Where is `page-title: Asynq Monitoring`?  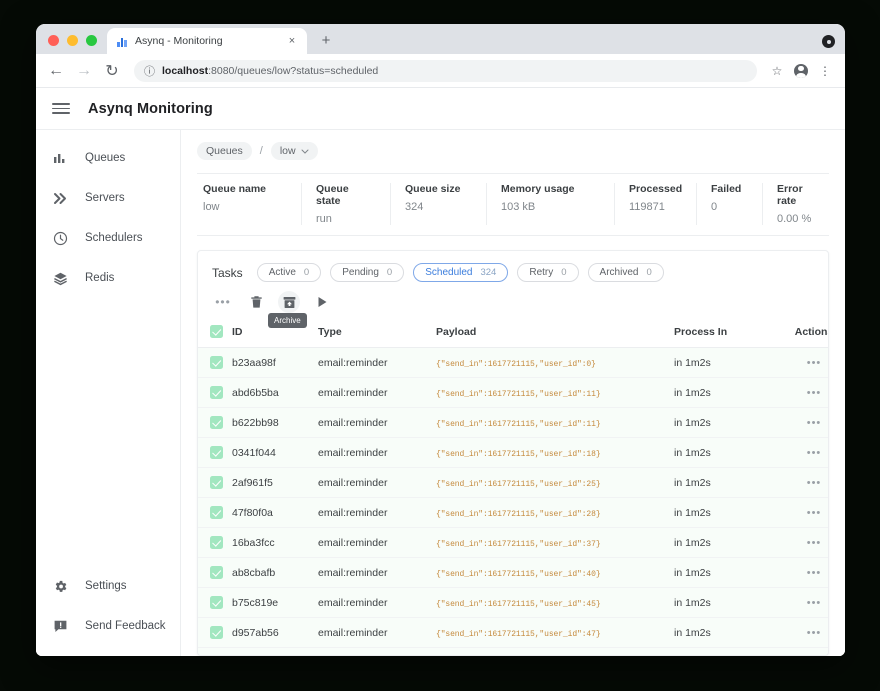
page-title: Asynq Monitoring is located at coordinates (150, 108).